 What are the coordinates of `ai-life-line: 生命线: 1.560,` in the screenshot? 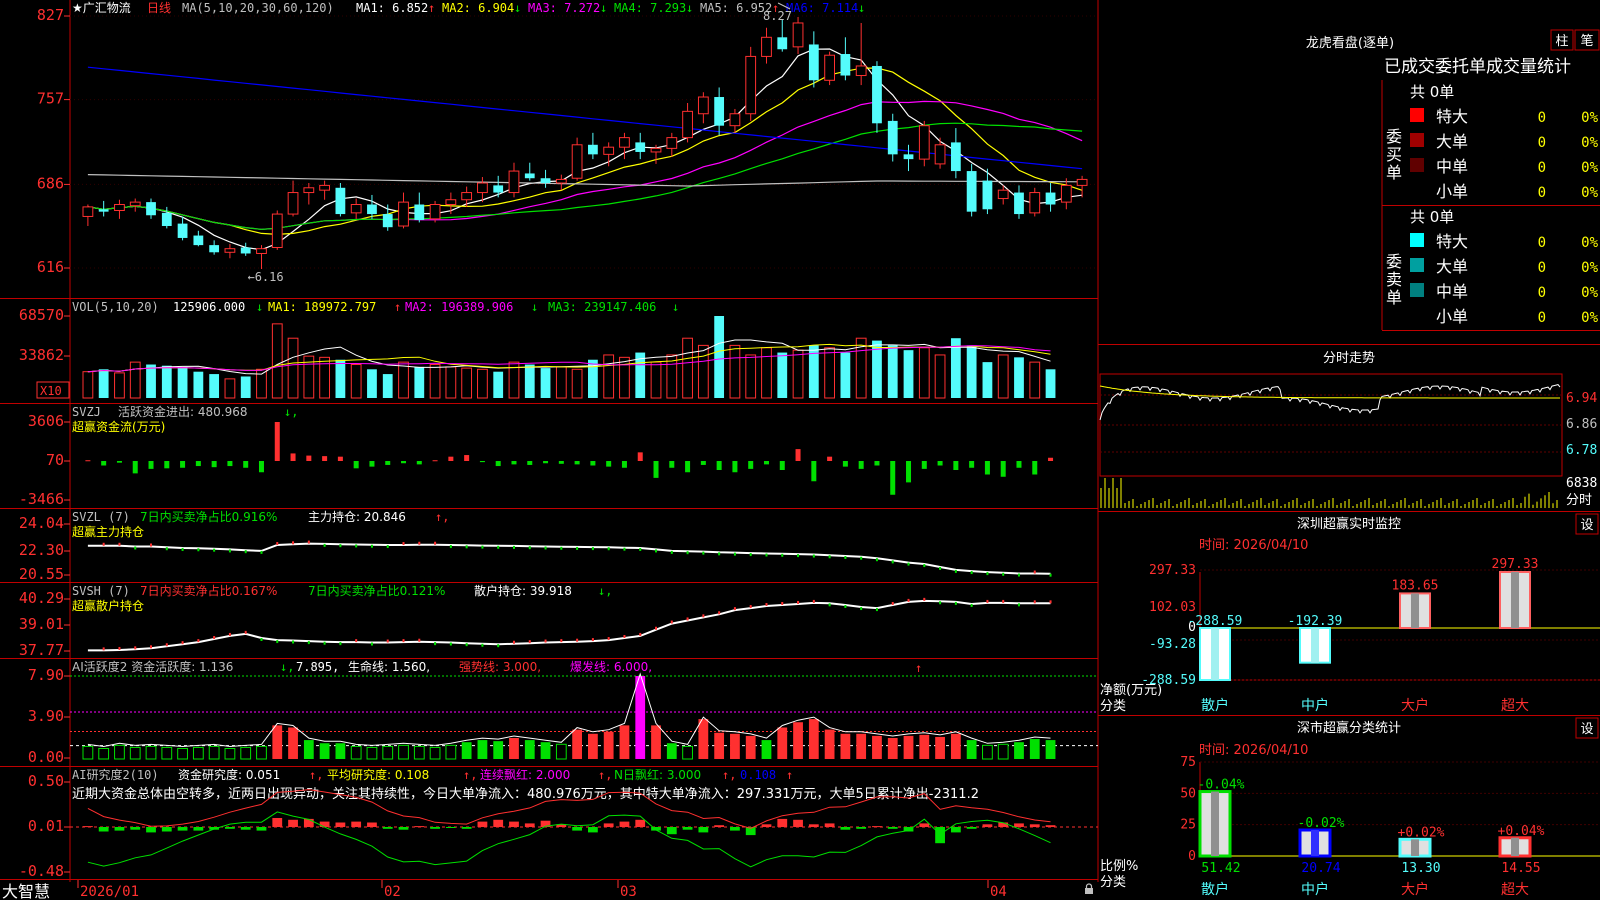 It's located at (389, 666).